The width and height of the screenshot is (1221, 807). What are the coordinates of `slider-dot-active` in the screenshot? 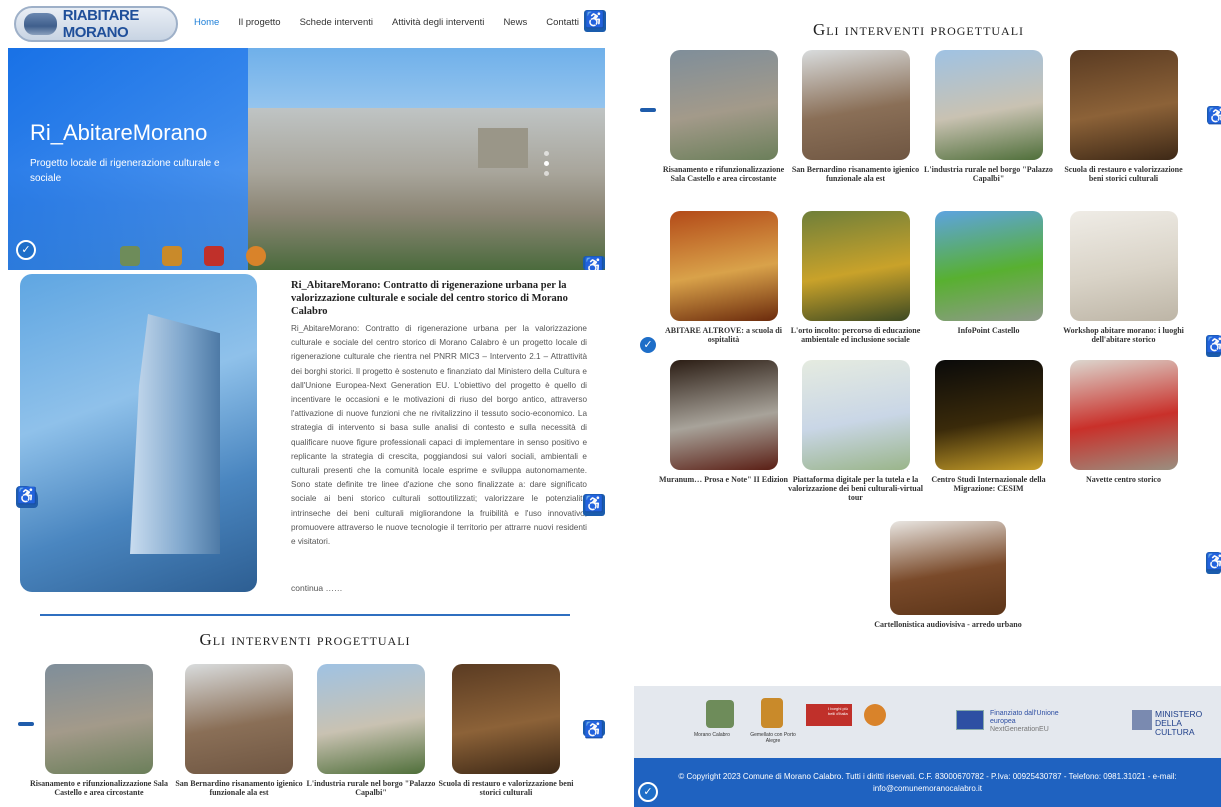 It's located at (546, 163).